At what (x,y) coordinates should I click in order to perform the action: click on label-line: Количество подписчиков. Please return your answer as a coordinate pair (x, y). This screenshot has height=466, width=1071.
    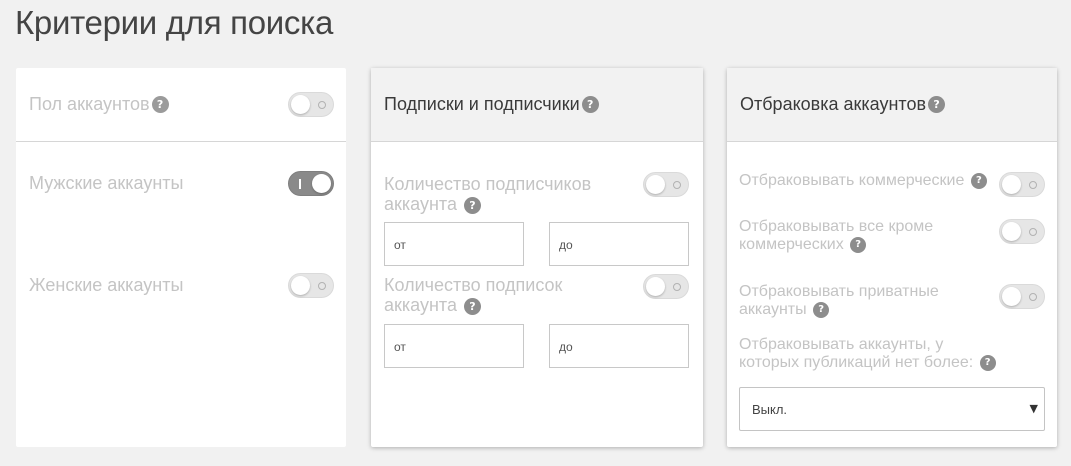
    Looking at the image, I should click on (488, 184).